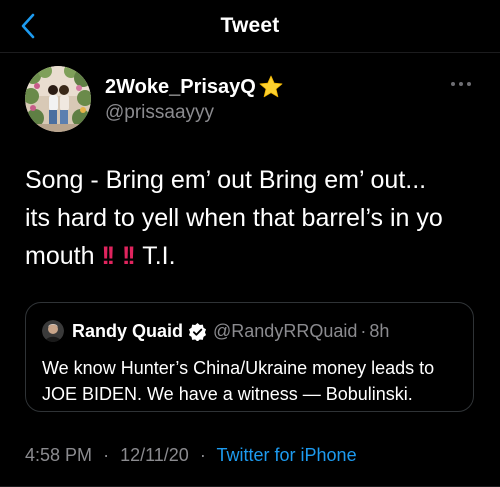  What do you see at coordinates (59, 455) in the screenshot?
I see `tweet-time: 4:58 PM` at bounding box center [59, 455].